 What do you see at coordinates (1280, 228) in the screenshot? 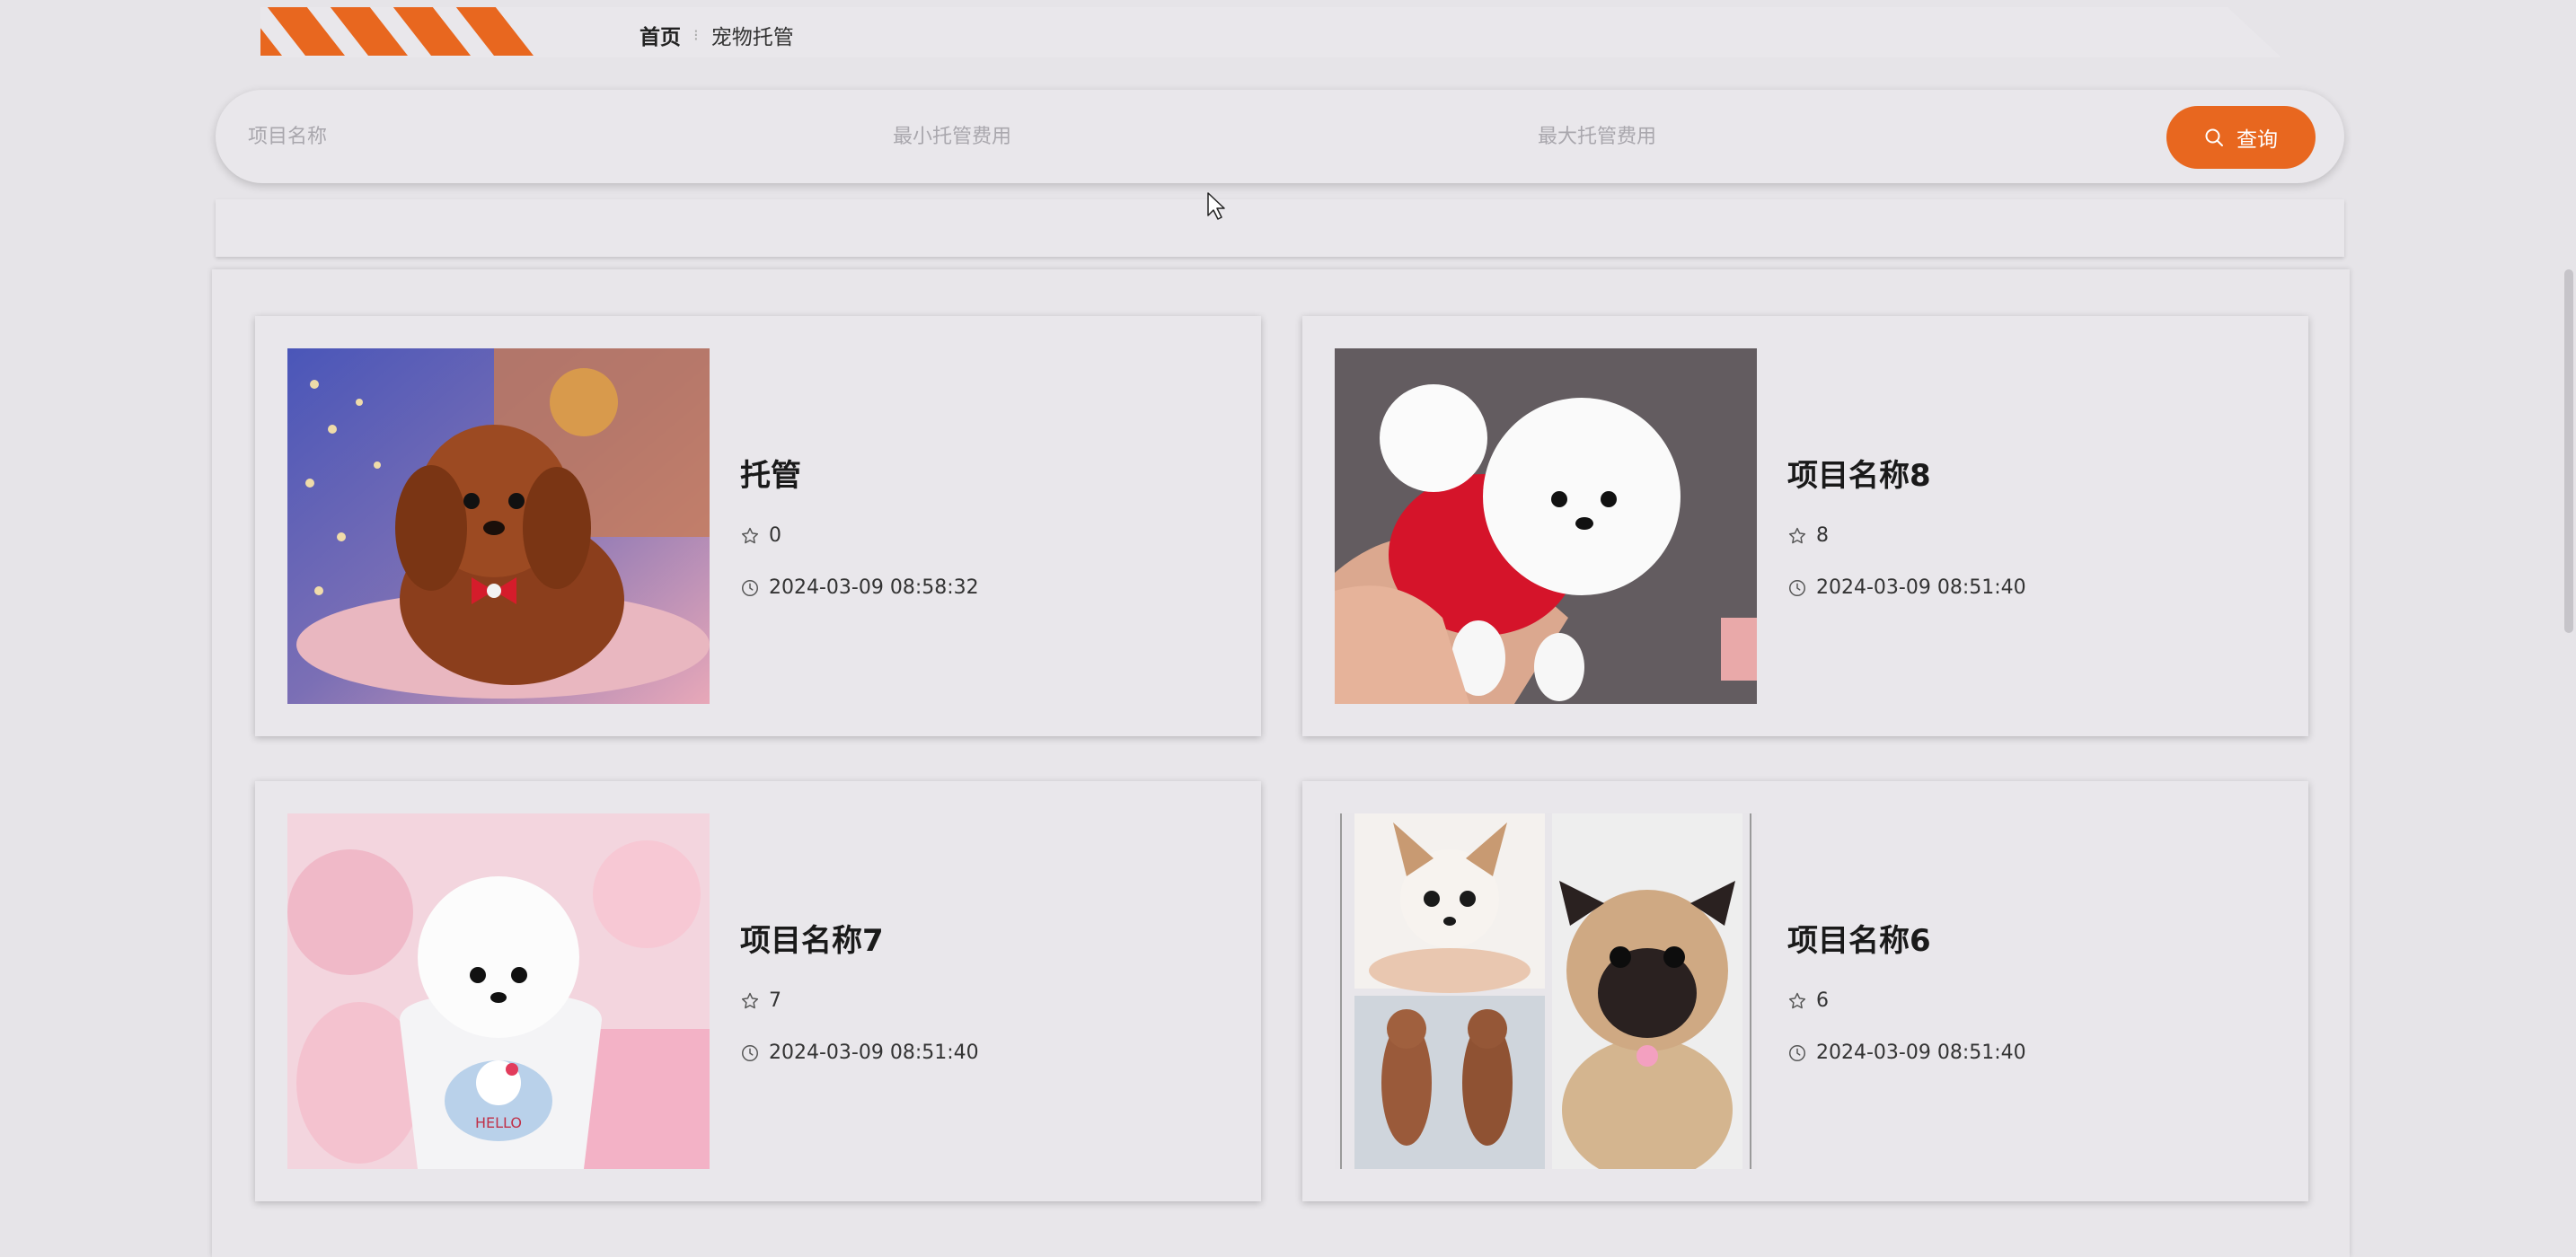
I see `filter-strip` at bounding box center [1280, 228].